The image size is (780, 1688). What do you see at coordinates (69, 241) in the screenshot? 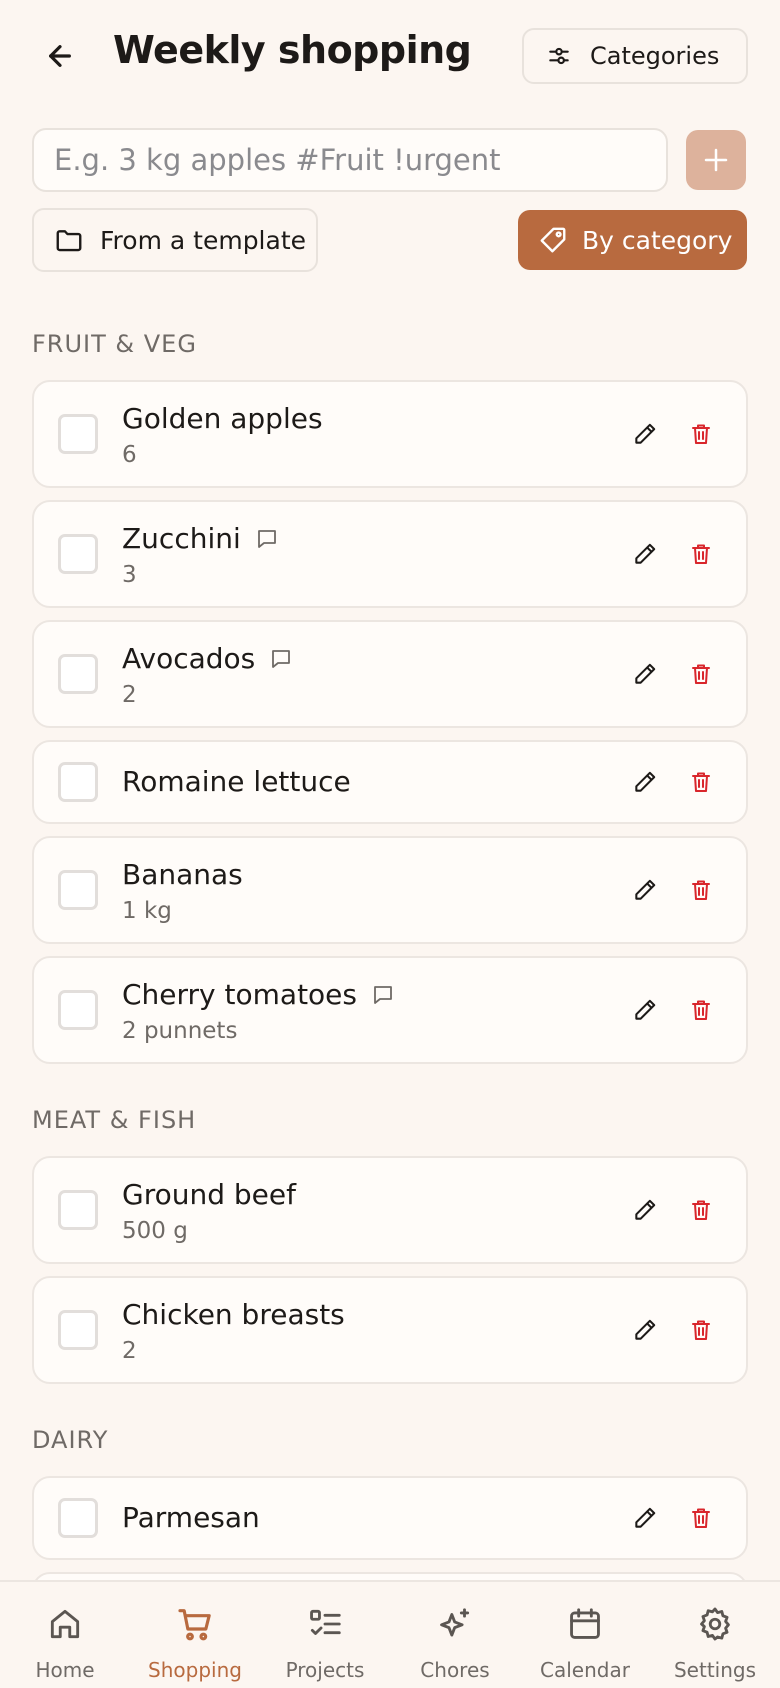
I see `folder-icon` at bounding box center [69, 241].